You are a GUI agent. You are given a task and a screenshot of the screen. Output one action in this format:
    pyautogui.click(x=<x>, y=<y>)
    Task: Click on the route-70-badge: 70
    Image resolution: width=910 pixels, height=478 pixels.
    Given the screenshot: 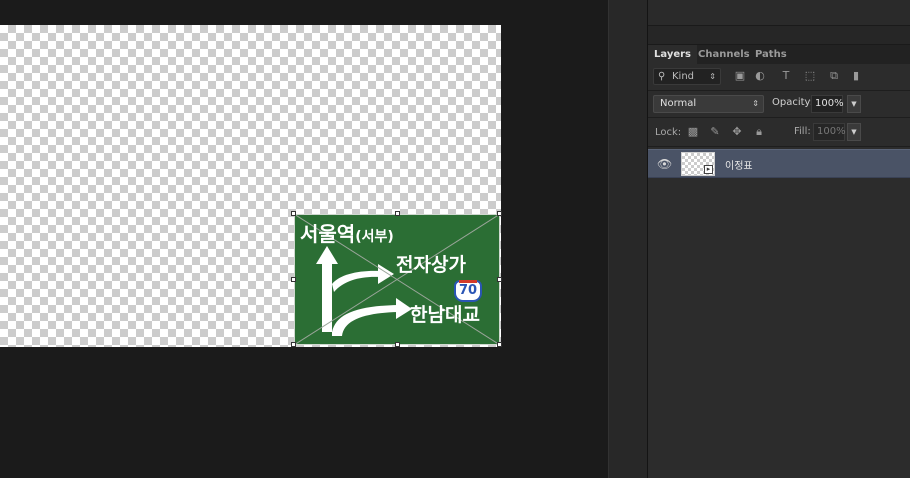 What is the action you would take?
    pyautogui.click(x=468, y=291)
    